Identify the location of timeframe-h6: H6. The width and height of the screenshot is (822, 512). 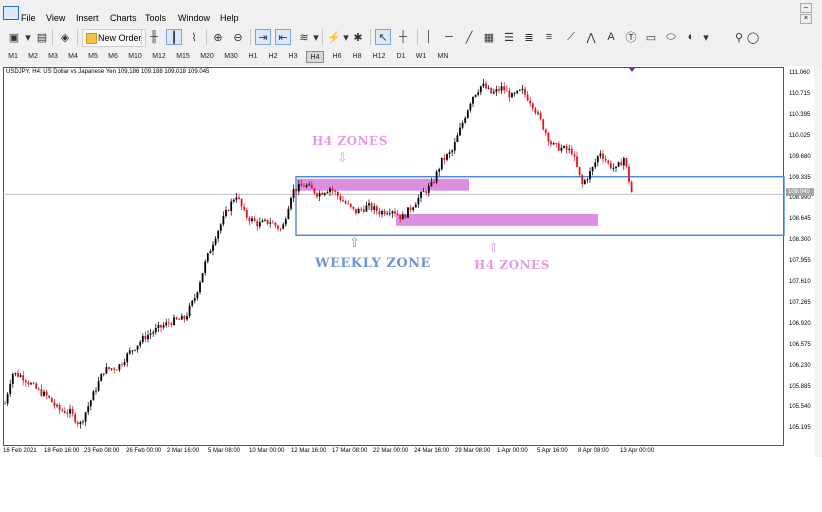
(337, 57).